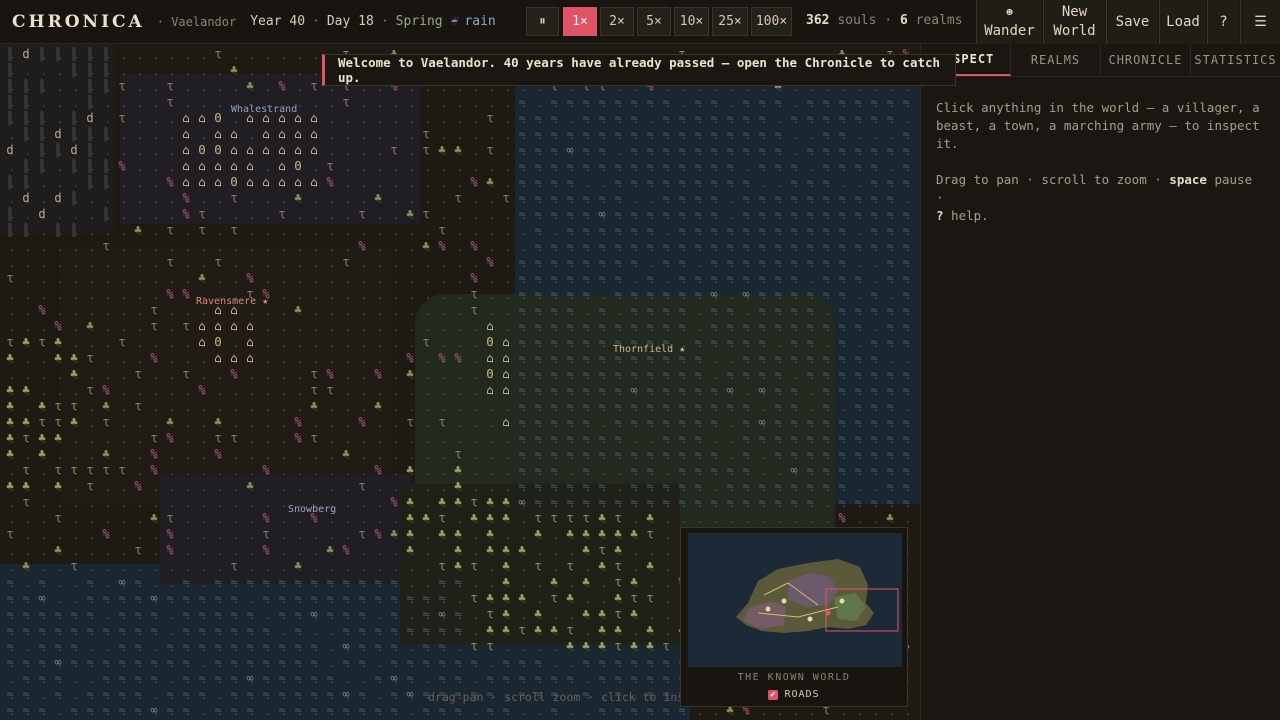 This screenshot has height=720, width=1280. I want to click on flower-icon: %, so click(106, 390).